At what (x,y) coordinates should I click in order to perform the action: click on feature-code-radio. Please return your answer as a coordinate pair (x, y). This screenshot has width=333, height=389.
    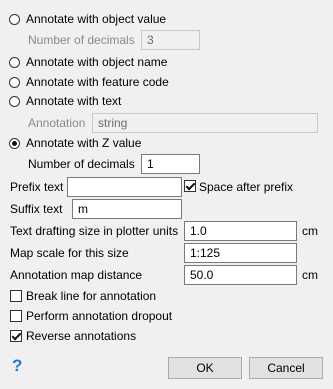
    Looking at the image, I should click on (14, 82).